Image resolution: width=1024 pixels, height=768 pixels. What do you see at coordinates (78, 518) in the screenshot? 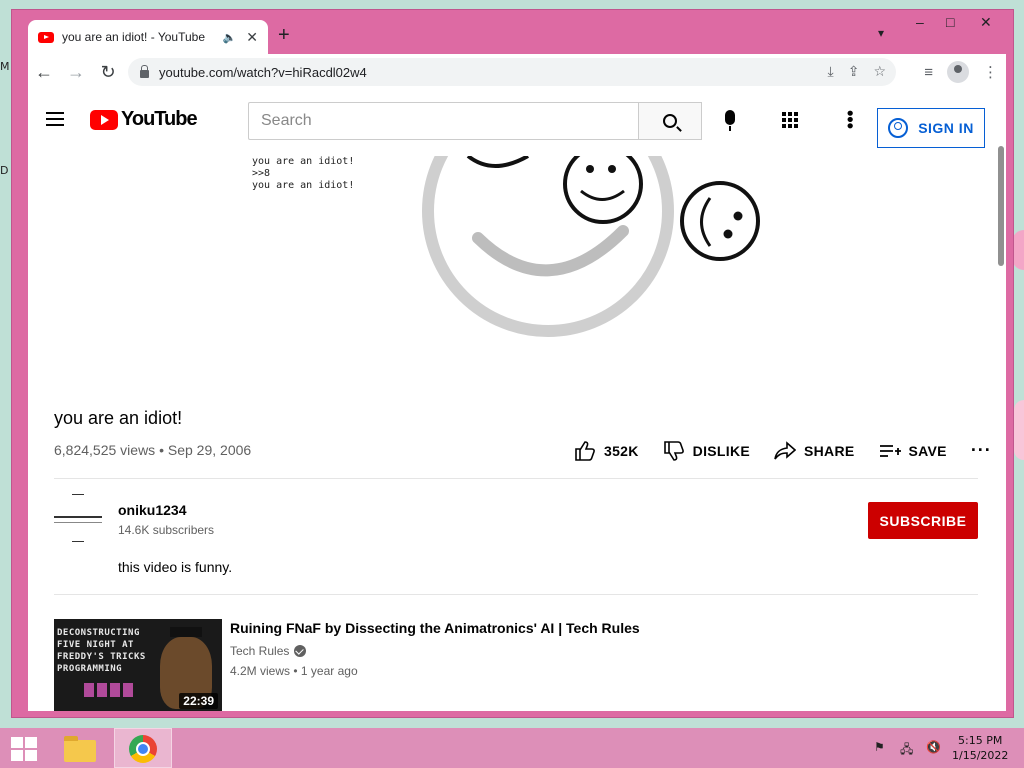
I see `channel-avatar` at bounding box center [78, 518].